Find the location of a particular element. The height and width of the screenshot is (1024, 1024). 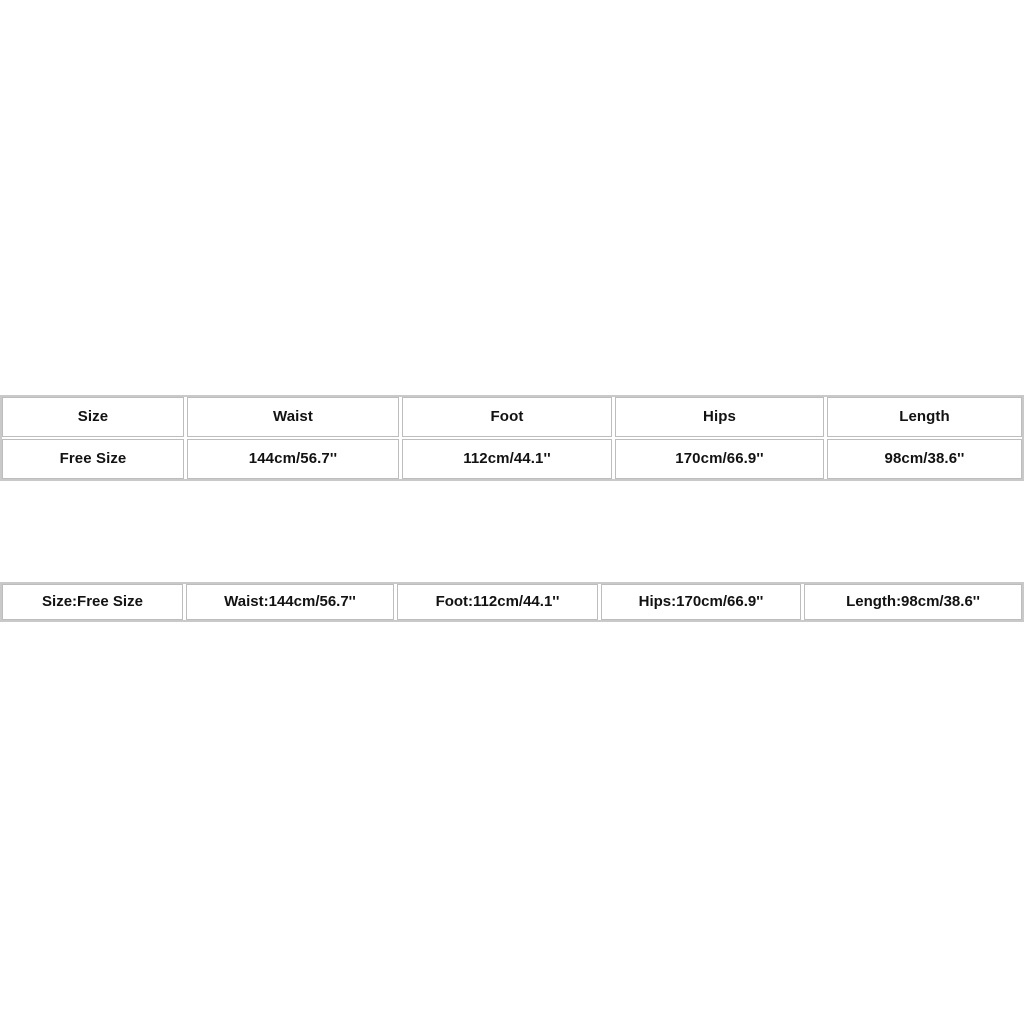

summary-cell-hips: Hips:170cm/66.9'' is located at coordinates (701, 602).